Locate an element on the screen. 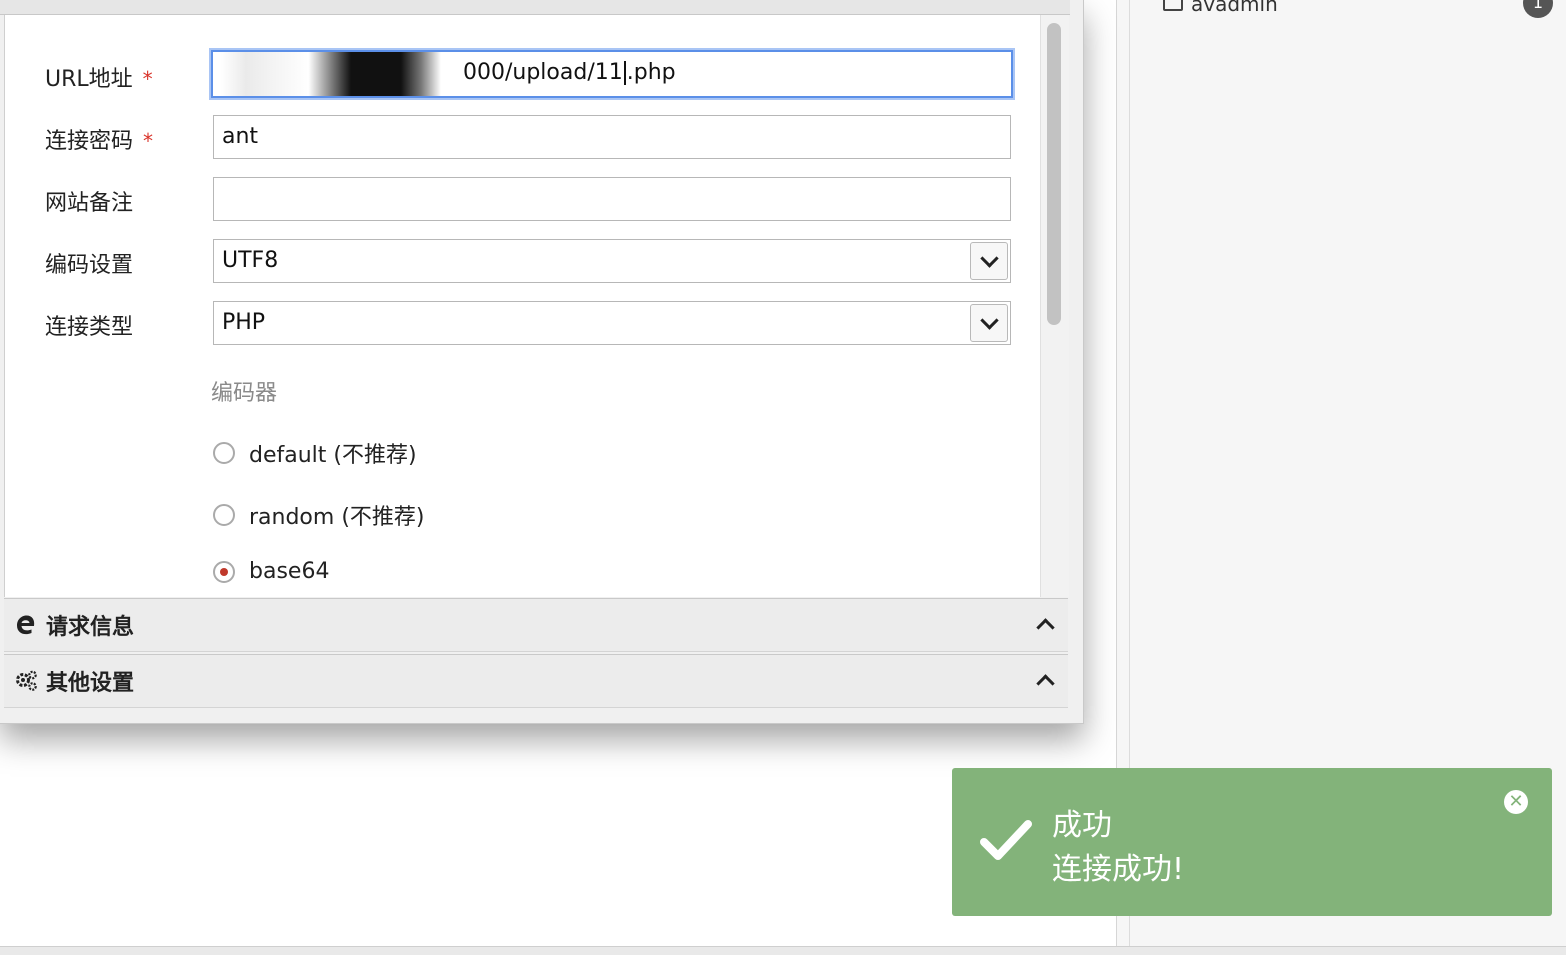 Image resolution: width=1566 pixels, height=955 pixels. form-scrollbar is located at coordinates (1054, 306).